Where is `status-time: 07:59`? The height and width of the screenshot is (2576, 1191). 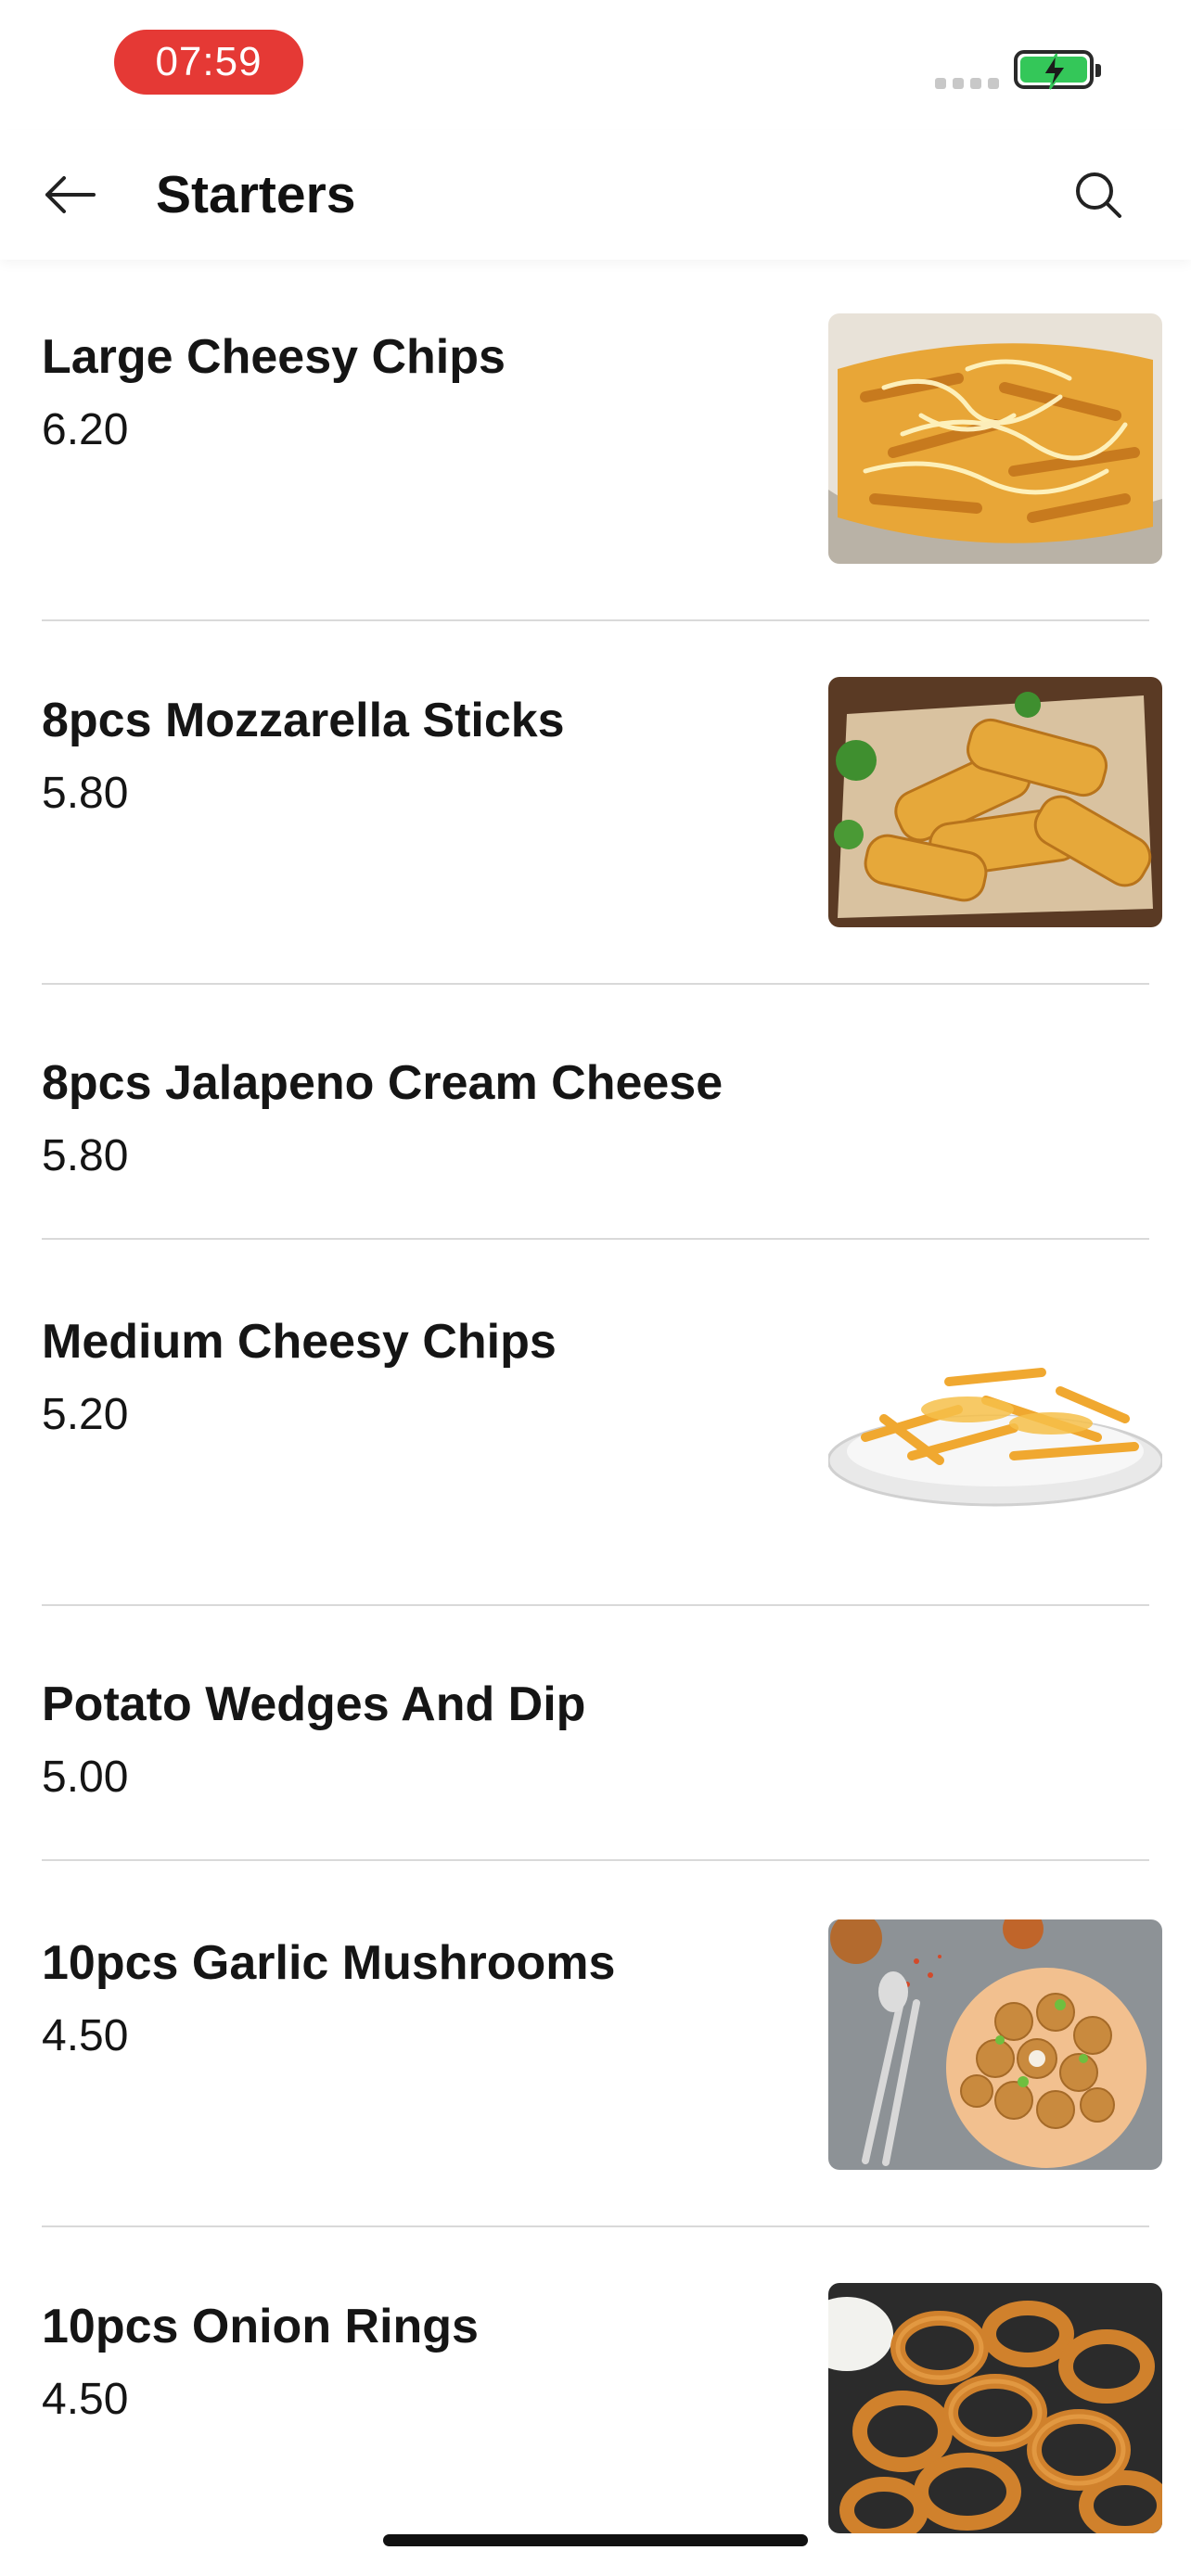 status-time: 07:59 is located at coordinates (209, 62).